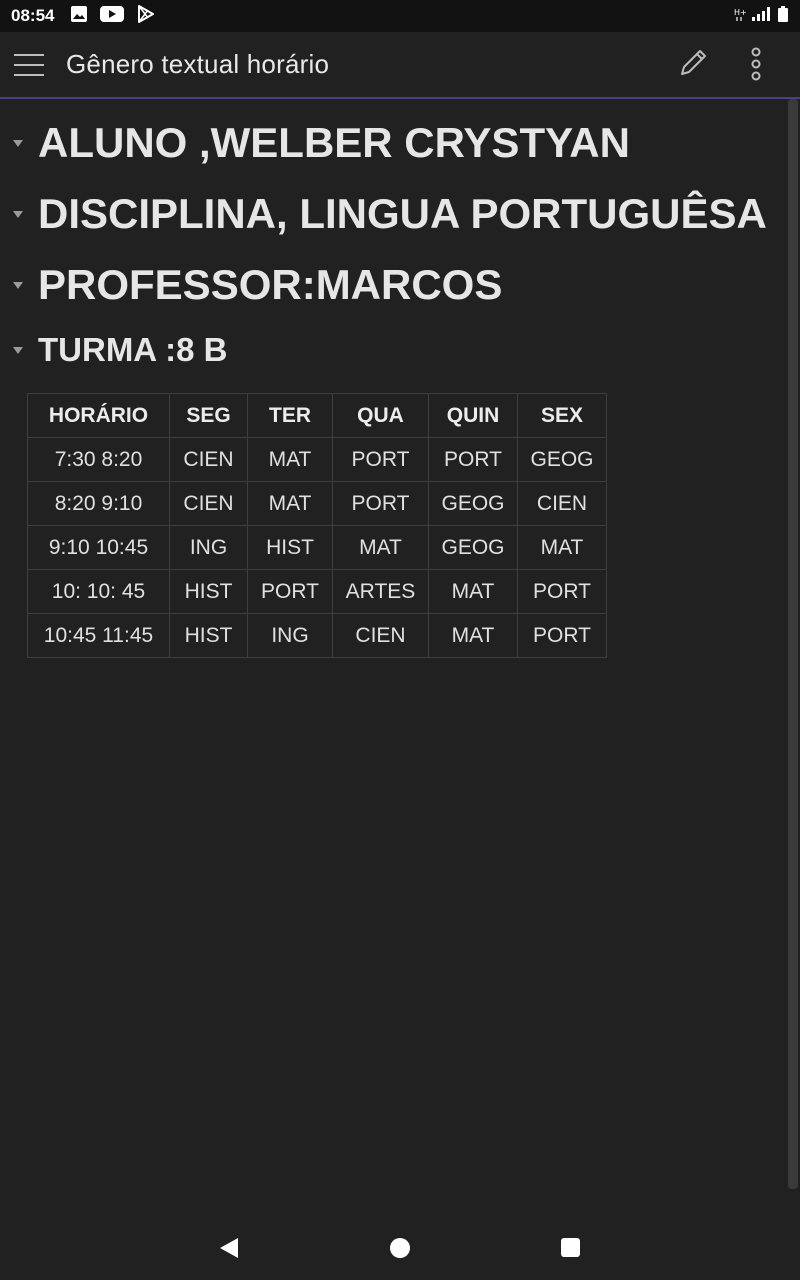  I want to click on table-cell: ARTES, so click(380, 591).